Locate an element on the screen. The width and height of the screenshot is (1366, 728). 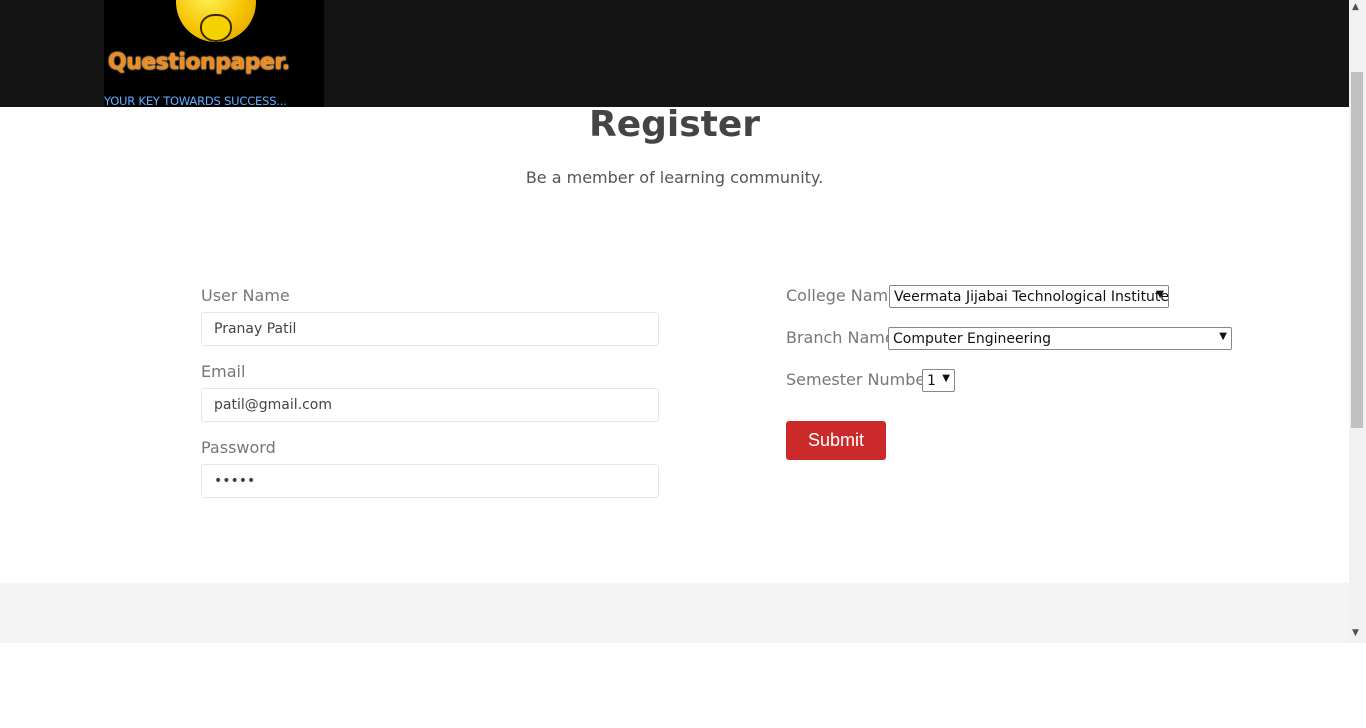
branch-label: Branch Name is located at coordinates (840, 337).